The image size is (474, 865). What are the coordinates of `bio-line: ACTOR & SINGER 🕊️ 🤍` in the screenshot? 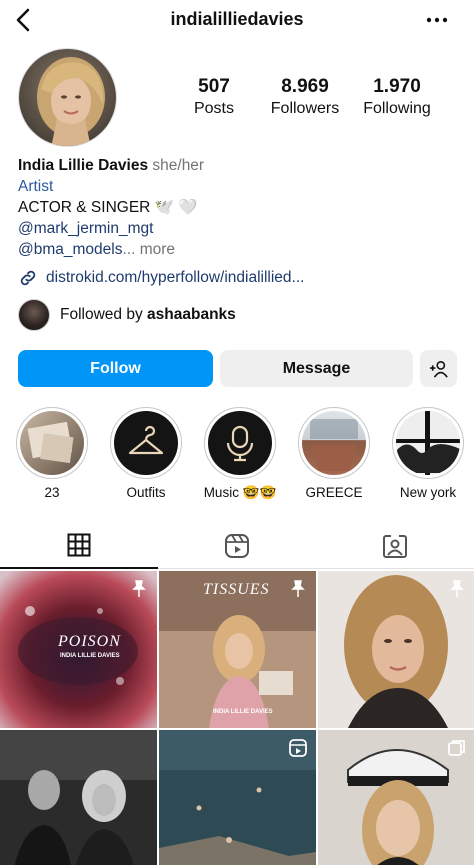 It's located at (108, 207).